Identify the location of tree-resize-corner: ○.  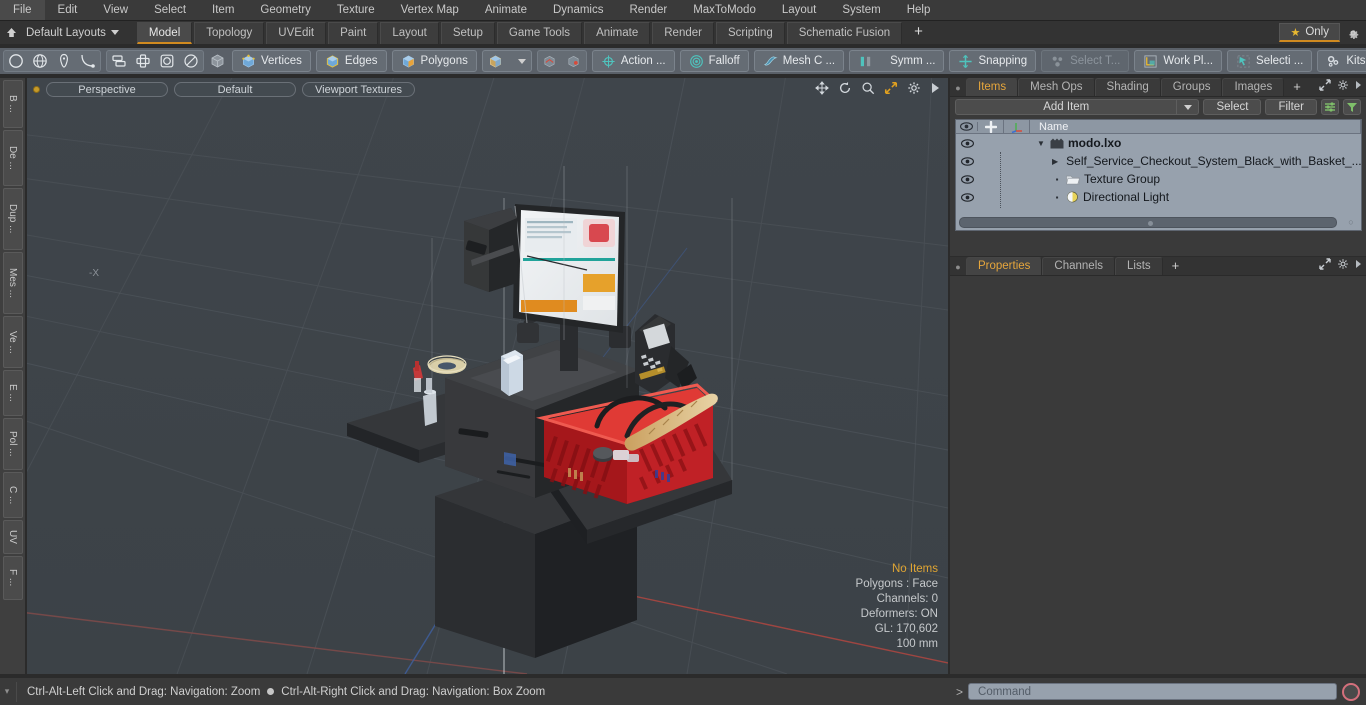
(1351, 222).